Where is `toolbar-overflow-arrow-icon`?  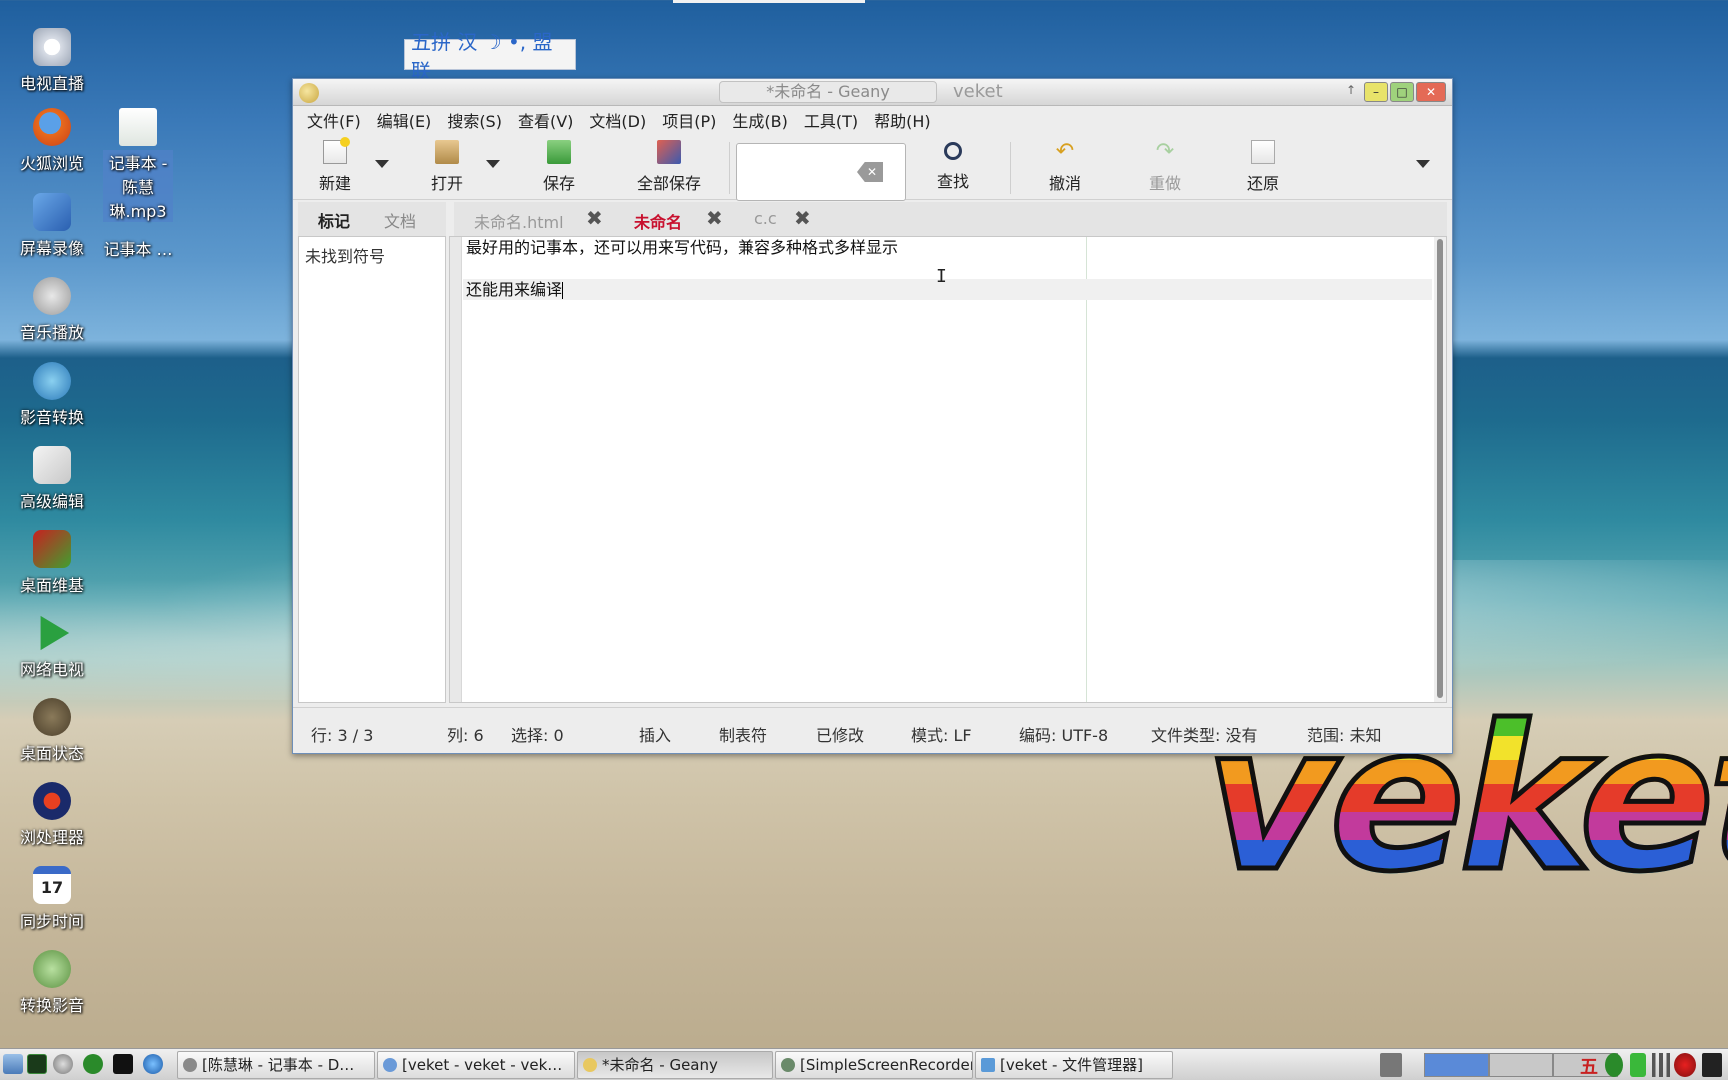
toolbar-overflow-arrow-icon is located at coordinates (1423, 164).